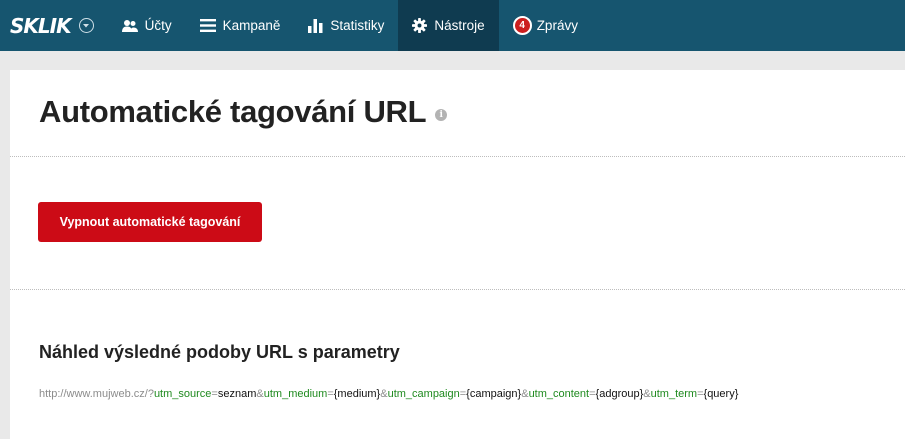 The width and height of the screenshot is (905, 439). What do you see at coordinates (86, 25) in the screenshot?
I see `chevron-down-icon` at bounding box center [86, 25].